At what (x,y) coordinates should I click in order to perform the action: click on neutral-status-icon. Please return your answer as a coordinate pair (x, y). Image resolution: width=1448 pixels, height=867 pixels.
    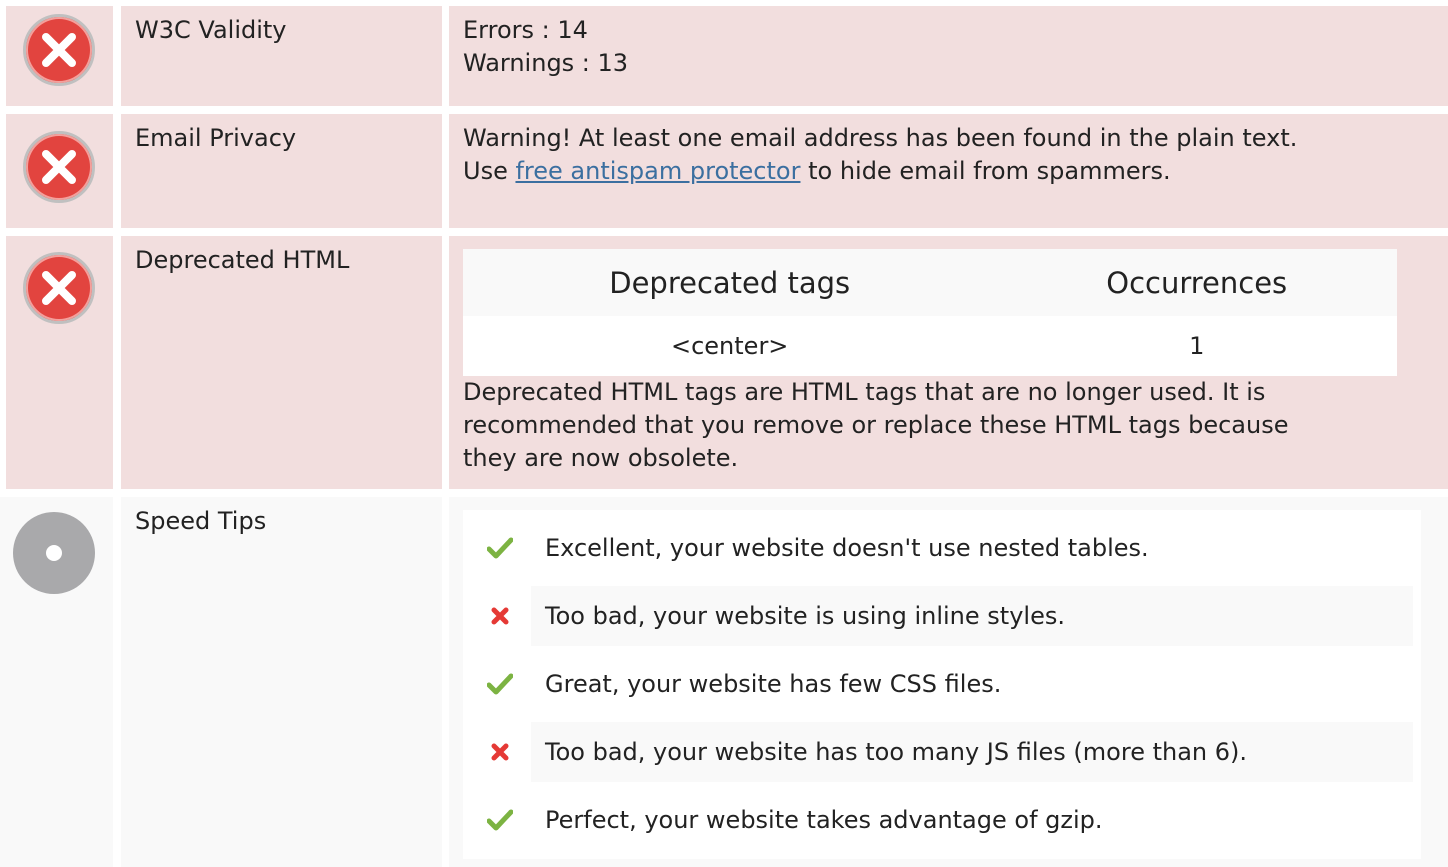
    Looking at the image, I should click on (54, 553).